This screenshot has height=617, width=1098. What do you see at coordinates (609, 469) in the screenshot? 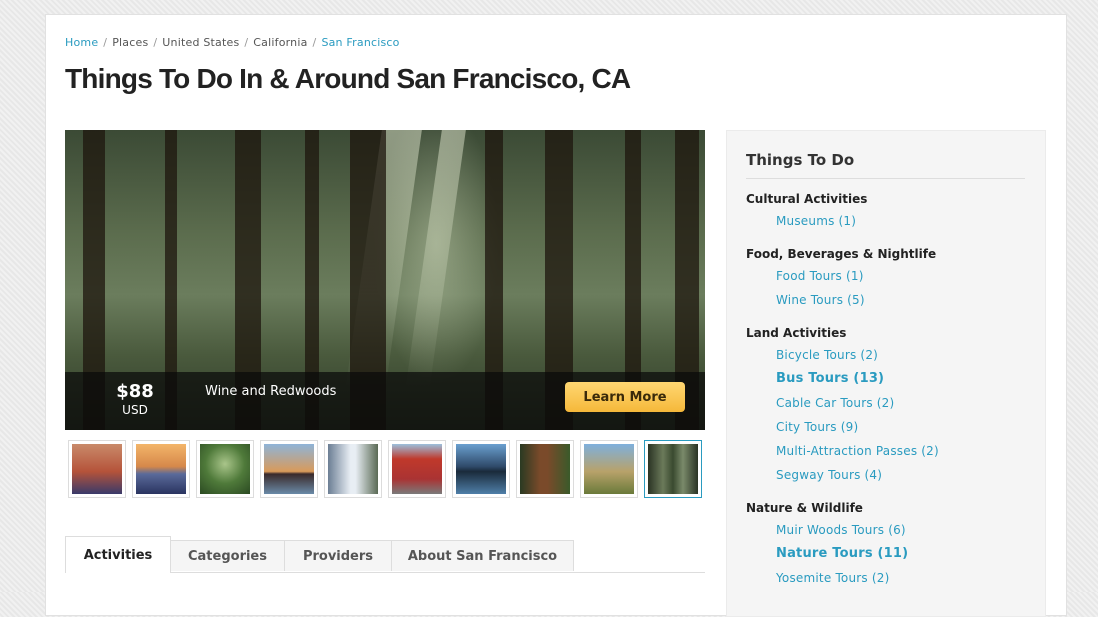
I see `thumbnail-vineyard-hills` at bounding box center [609, 469].